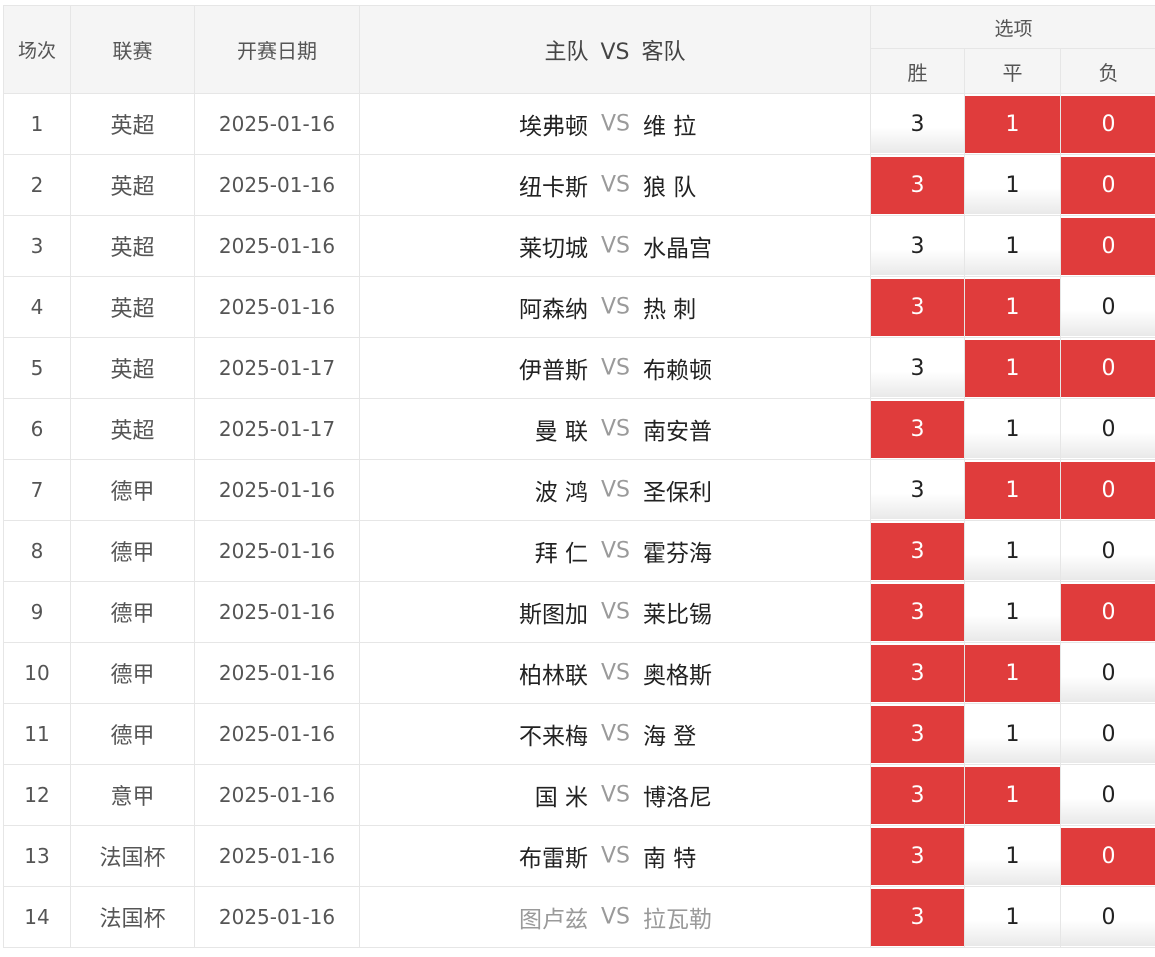 This screenshot has width=1155, height=957. Describe the element at coordinates (553, 188) in the screenshot. I see `home-team: 纽卡斯` at that location.